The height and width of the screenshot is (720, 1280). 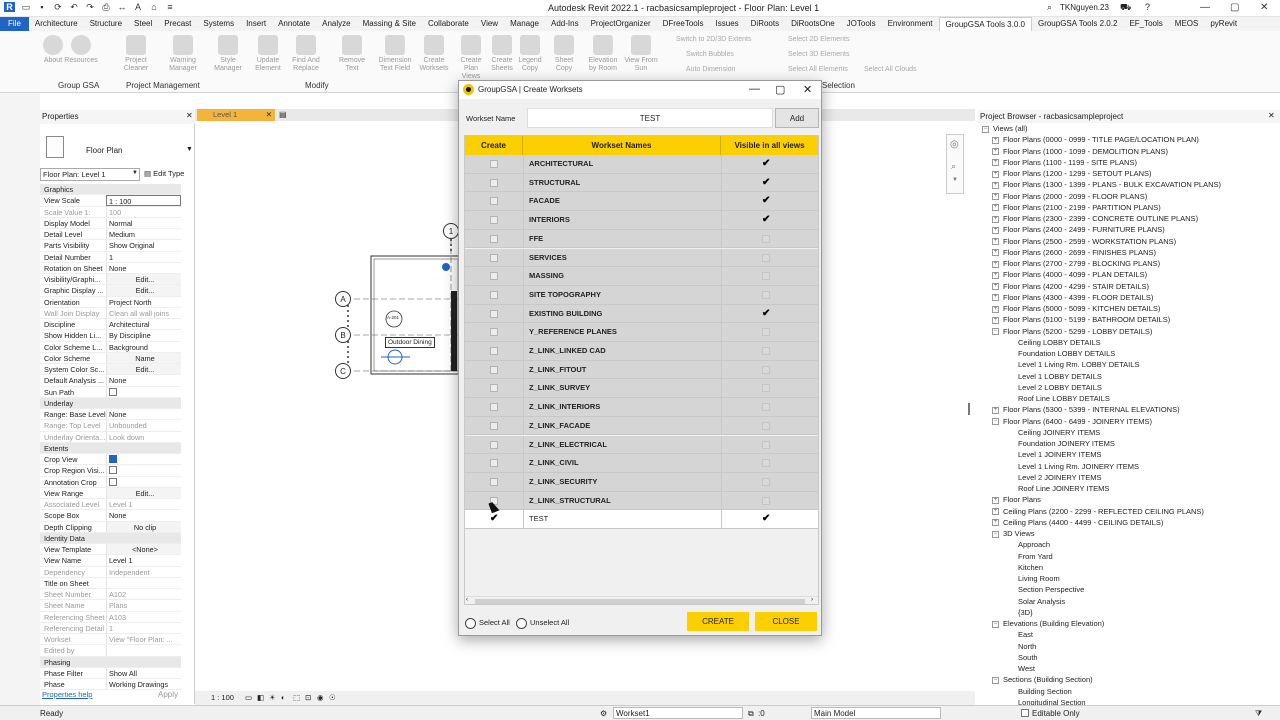 What do you see at coordinates (169, 174) in the screenshot?
I see `edit-type-button: ▤ Edit Type` at bounding box center [169, 174].